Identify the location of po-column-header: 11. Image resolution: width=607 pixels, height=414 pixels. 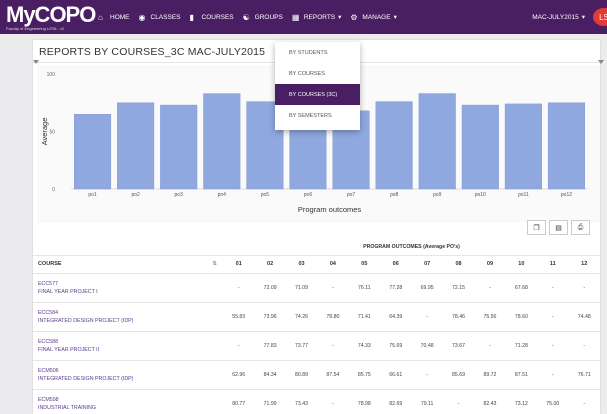
(553, 264).